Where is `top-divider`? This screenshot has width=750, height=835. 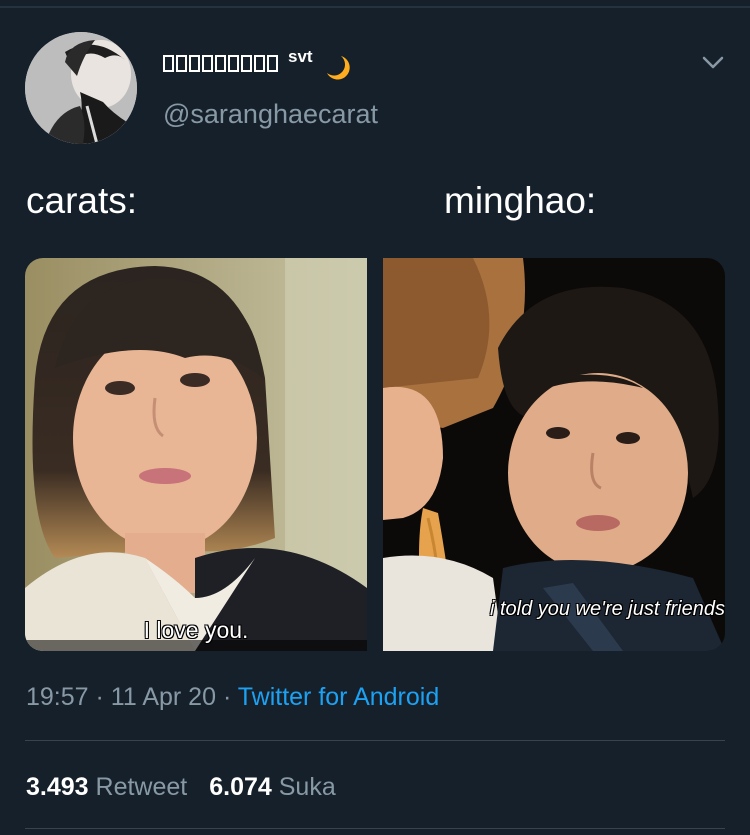 top-divider is located at coordinates (375, 7).